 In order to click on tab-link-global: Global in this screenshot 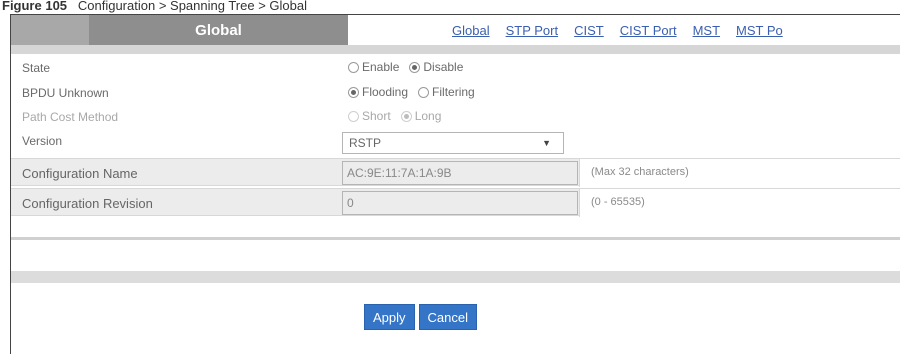, I will do `click(471, 30)`.